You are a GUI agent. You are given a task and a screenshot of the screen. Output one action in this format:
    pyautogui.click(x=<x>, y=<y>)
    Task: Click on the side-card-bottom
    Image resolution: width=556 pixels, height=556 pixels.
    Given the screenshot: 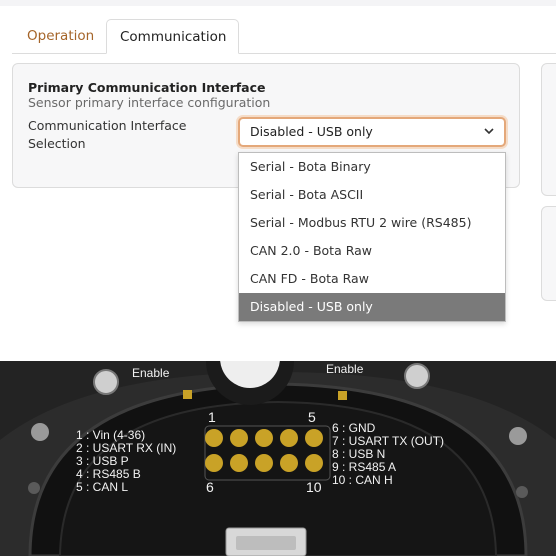 What is the action you would take?
    pyautogui.click(x=548, y=253)
    